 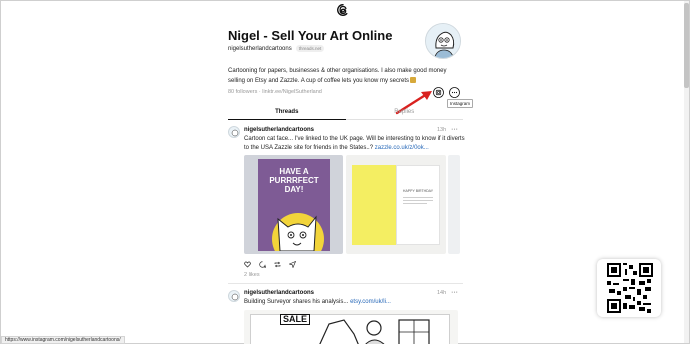 I want to click on sale-sign: SALE, so click(x=295, y=319).